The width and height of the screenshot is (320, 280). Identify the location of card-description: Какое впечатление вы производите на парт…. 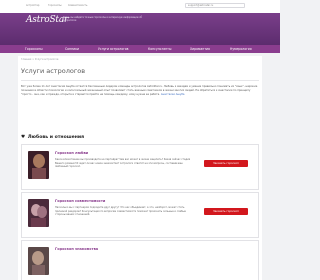
(123, 163).